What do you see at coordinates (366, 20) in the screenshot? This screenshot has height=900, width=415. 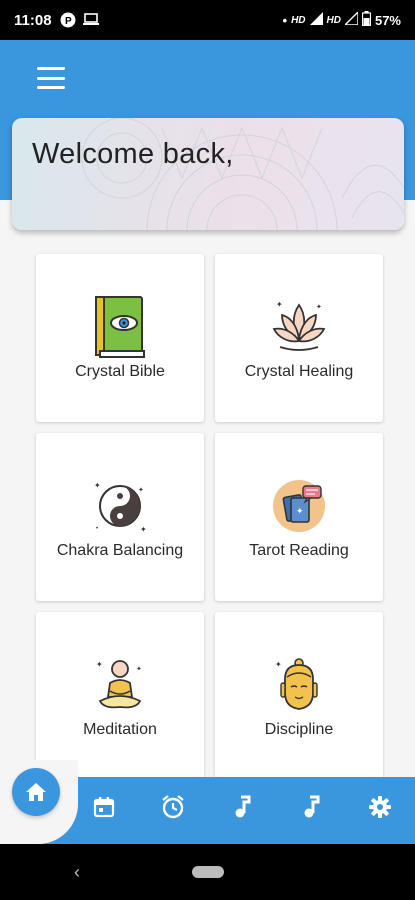 I see `battery-icon` at bounding box center [366, 20].